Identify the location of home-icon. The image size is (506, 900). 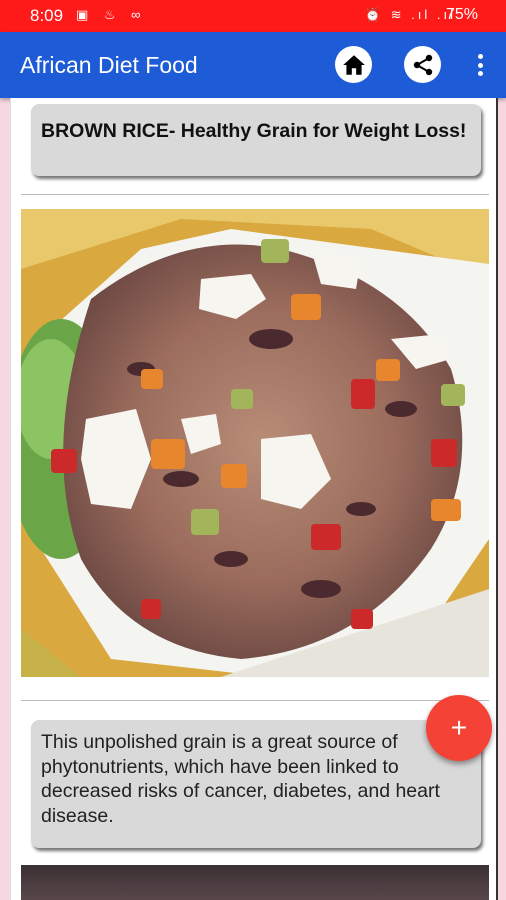
(353, 64).